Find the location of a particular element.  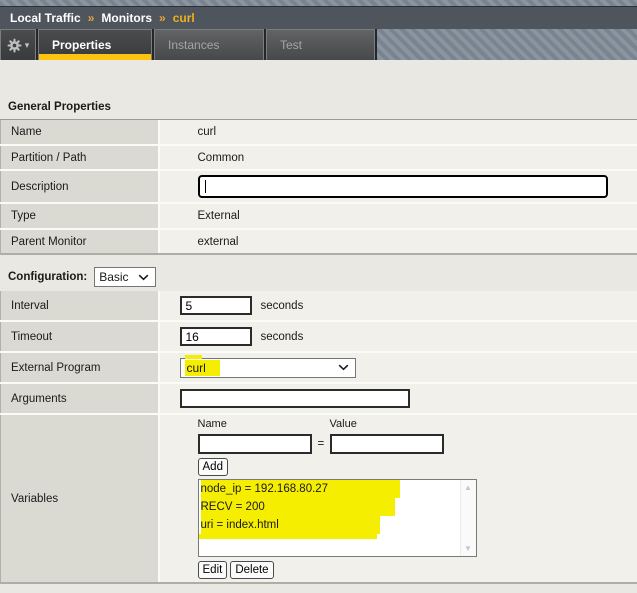

options-menu-button: ▾ is located at coordinates (18, 44).